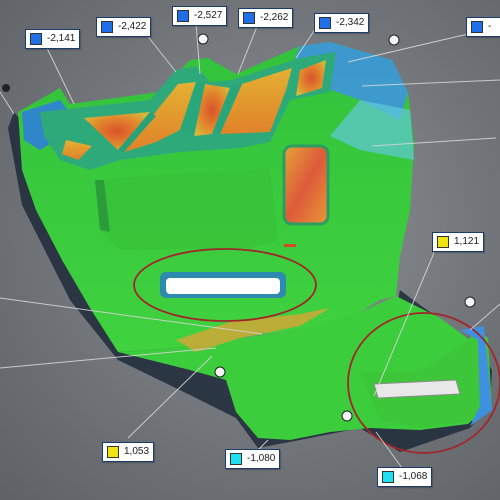  I want to click on deviation-callout: 1,053, so click(128, 452).